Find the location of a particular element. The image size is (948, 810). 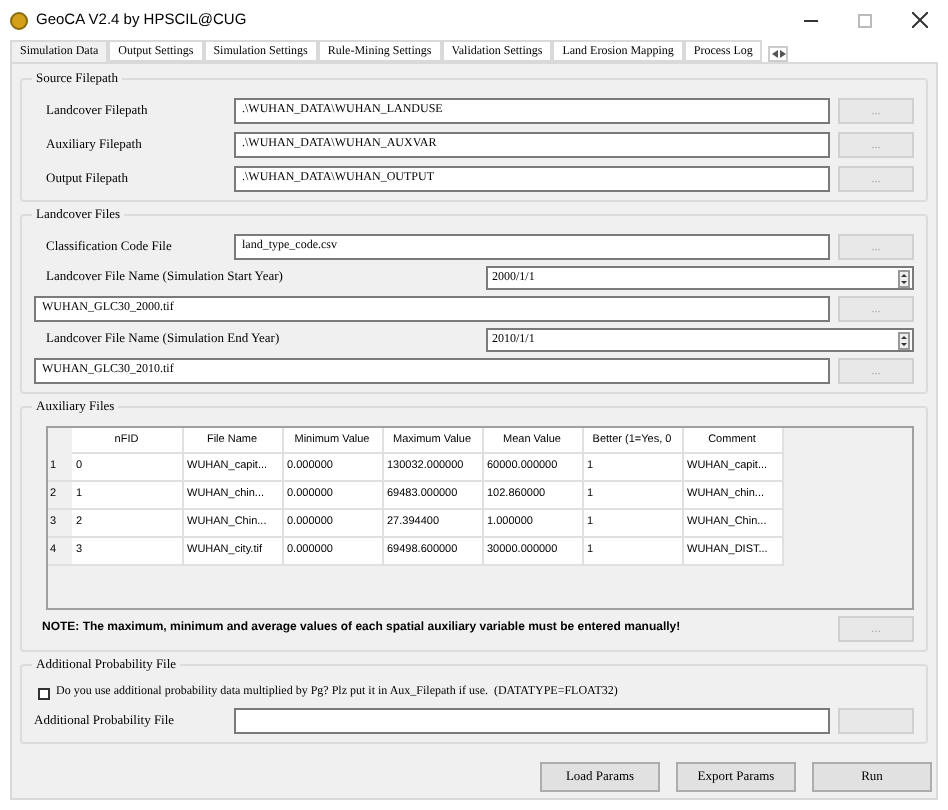

path-field is located at coordinates (532, 721).